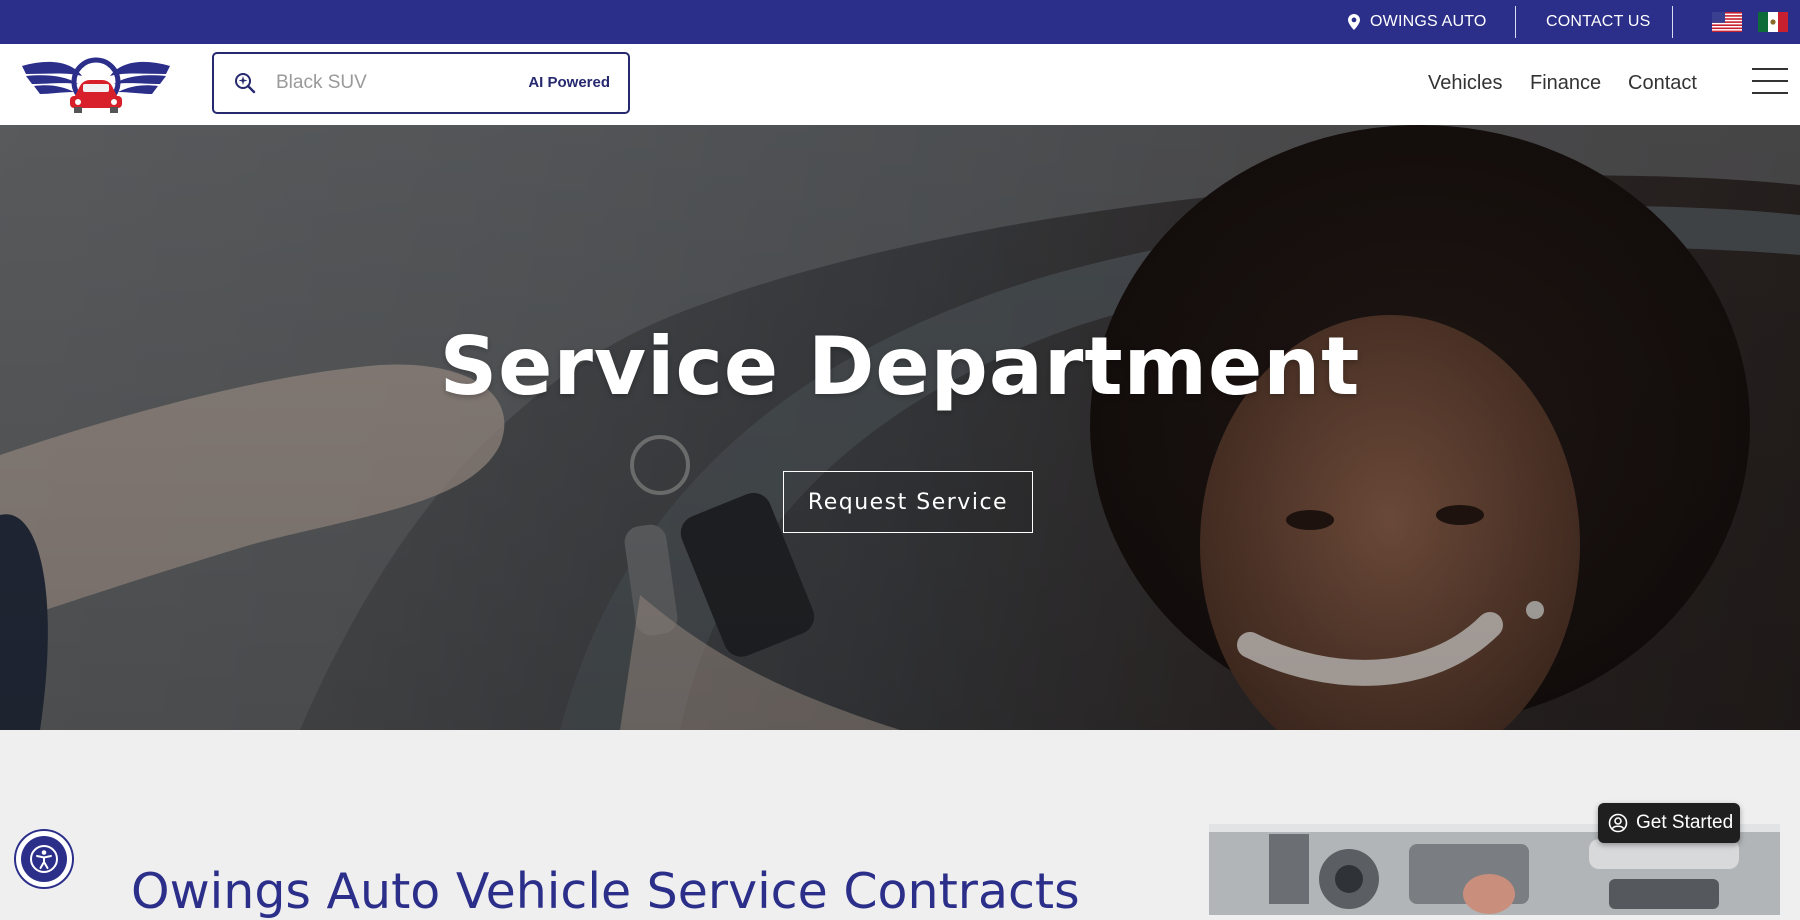 The height and width of the screenshot is (920, 1800). I want to click on accessibility-button, so click(44, 859).